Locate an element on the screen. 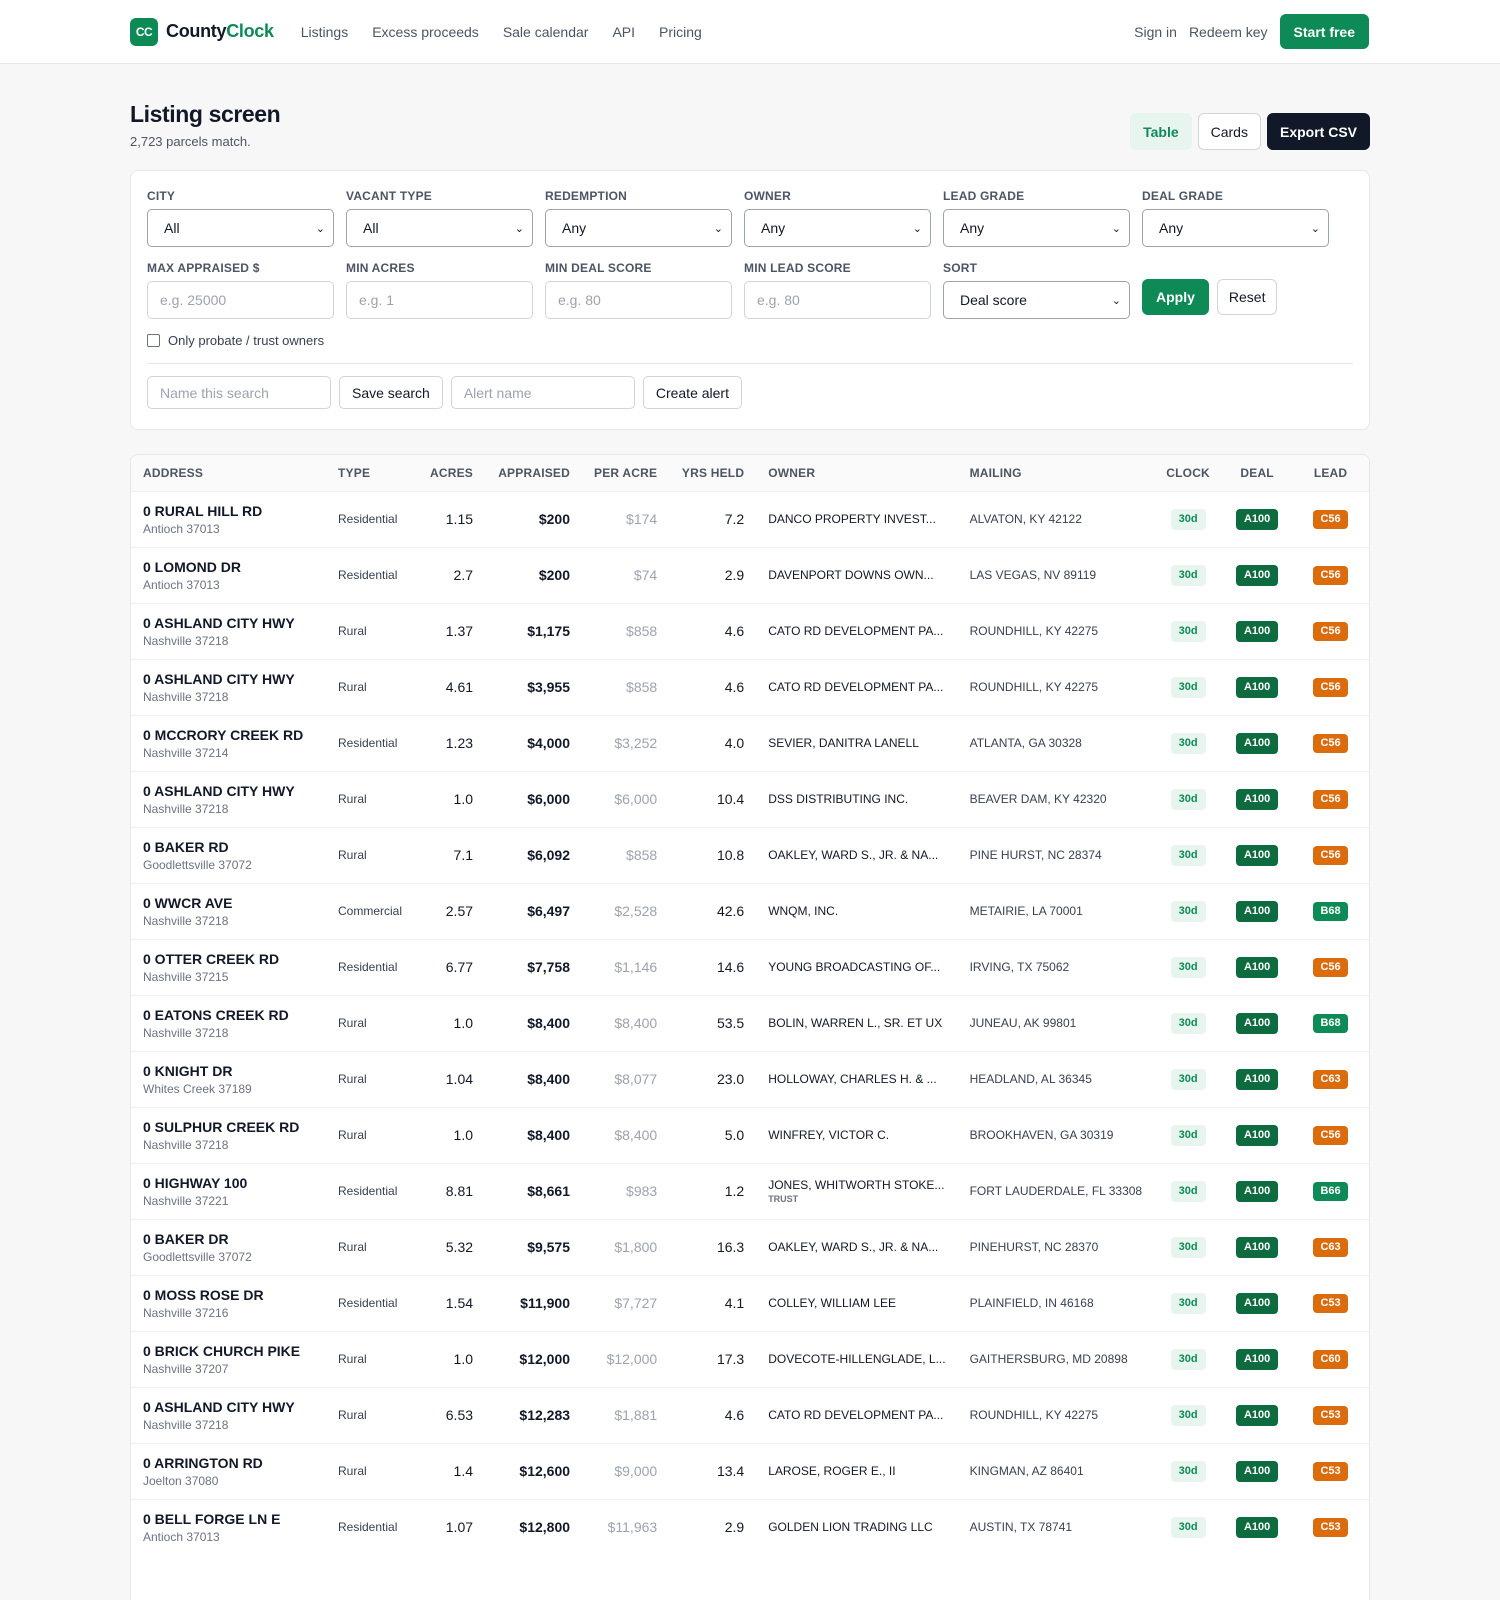  sort-select: Deal score ⌄ is located at coordinates (1036, 300).